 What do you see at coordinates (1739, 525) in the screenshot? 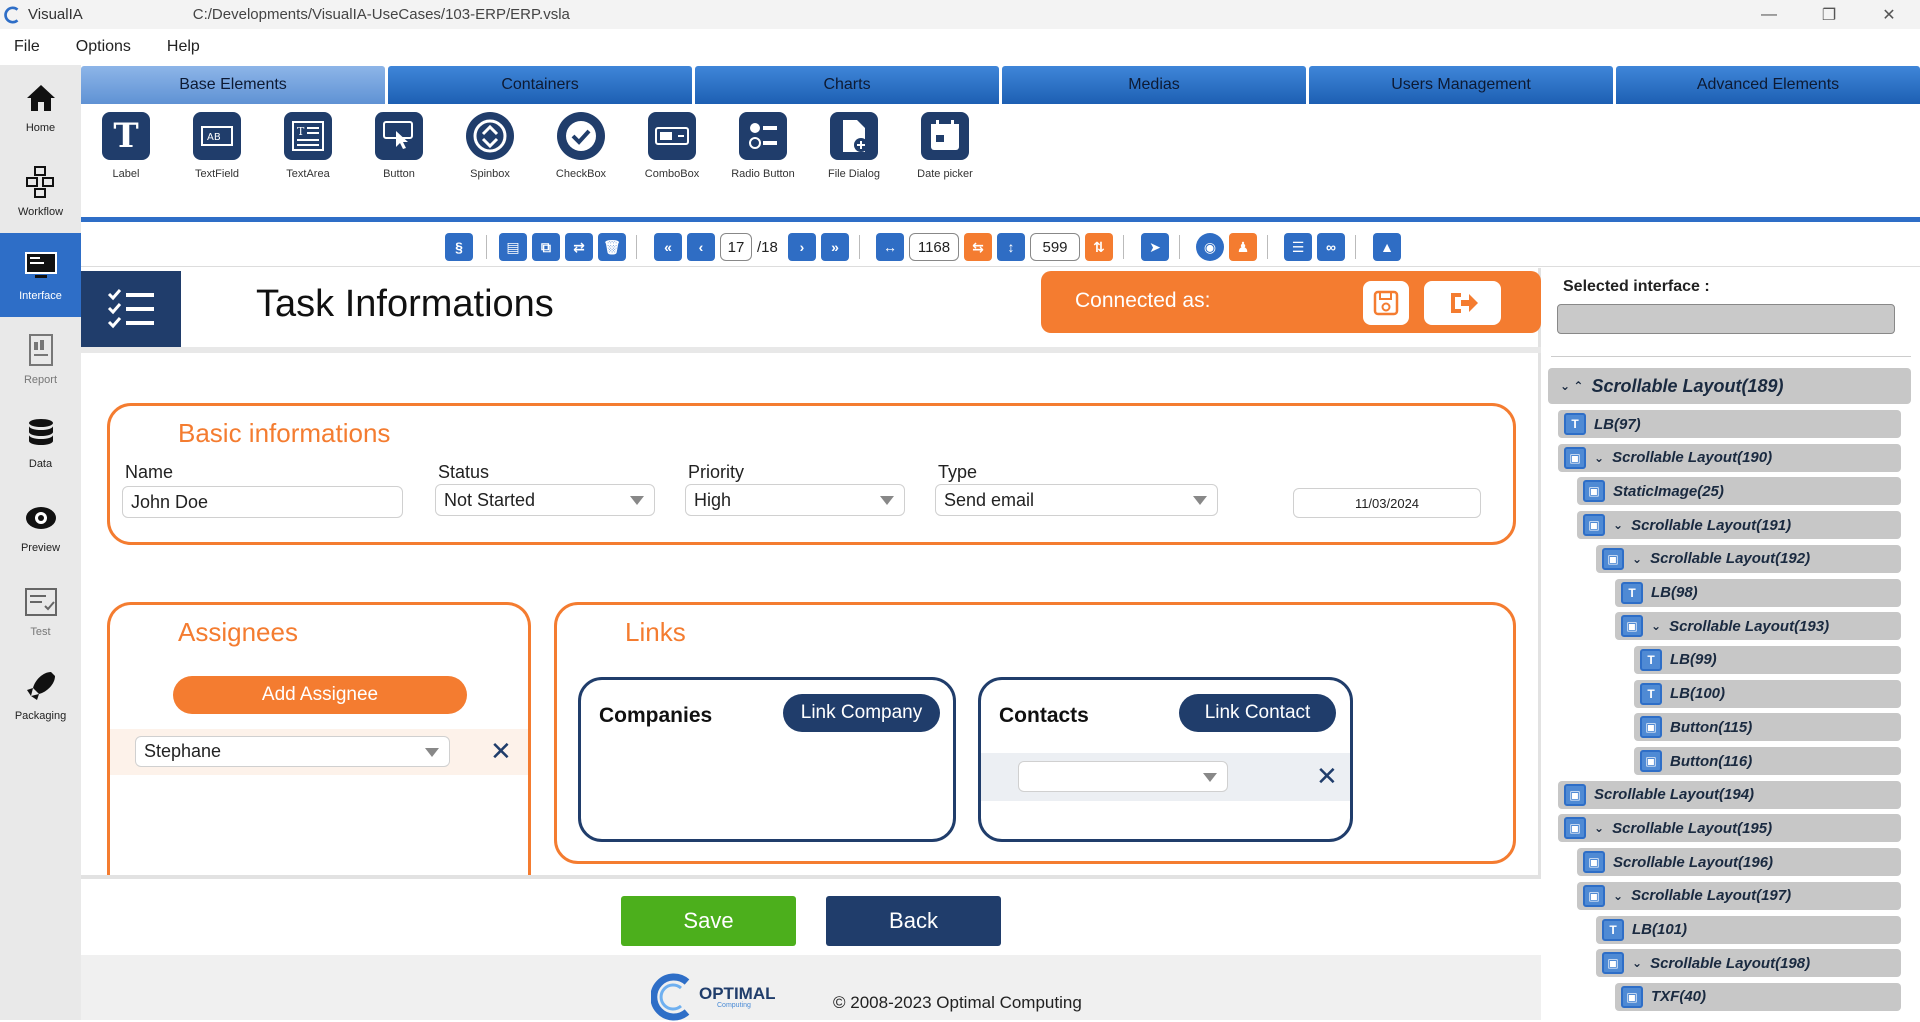
I see `tree-node: ▣ ⌄ Scrollable Layout(191)` at bounding box center [1739, 525].